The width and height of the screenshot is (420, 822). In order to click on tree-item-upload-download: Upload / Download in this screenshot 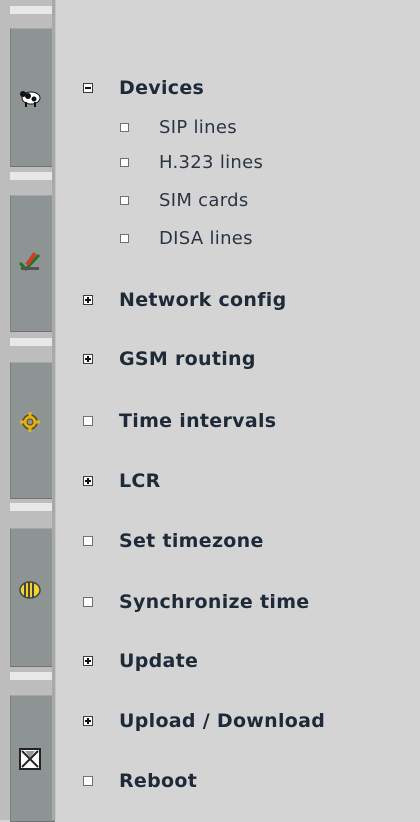, I will do `click(204, 721)`.